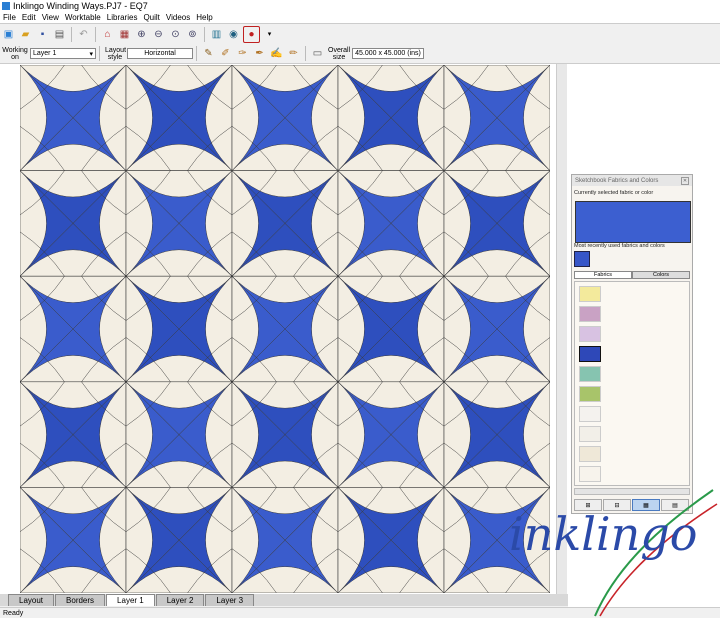 Image resolution: width=720 pixels, height=618 pixels. What do you see at coordinates (192, 34) in the screenshot?
I see `zoom-refresh-icon: ⊚` at bounding box center [192, 34].